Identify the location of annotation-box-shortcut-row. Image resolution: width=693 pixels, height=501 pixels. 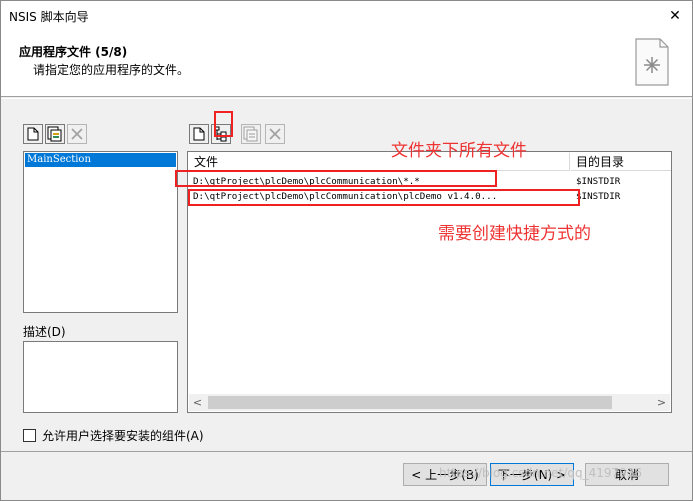
(384, 197).